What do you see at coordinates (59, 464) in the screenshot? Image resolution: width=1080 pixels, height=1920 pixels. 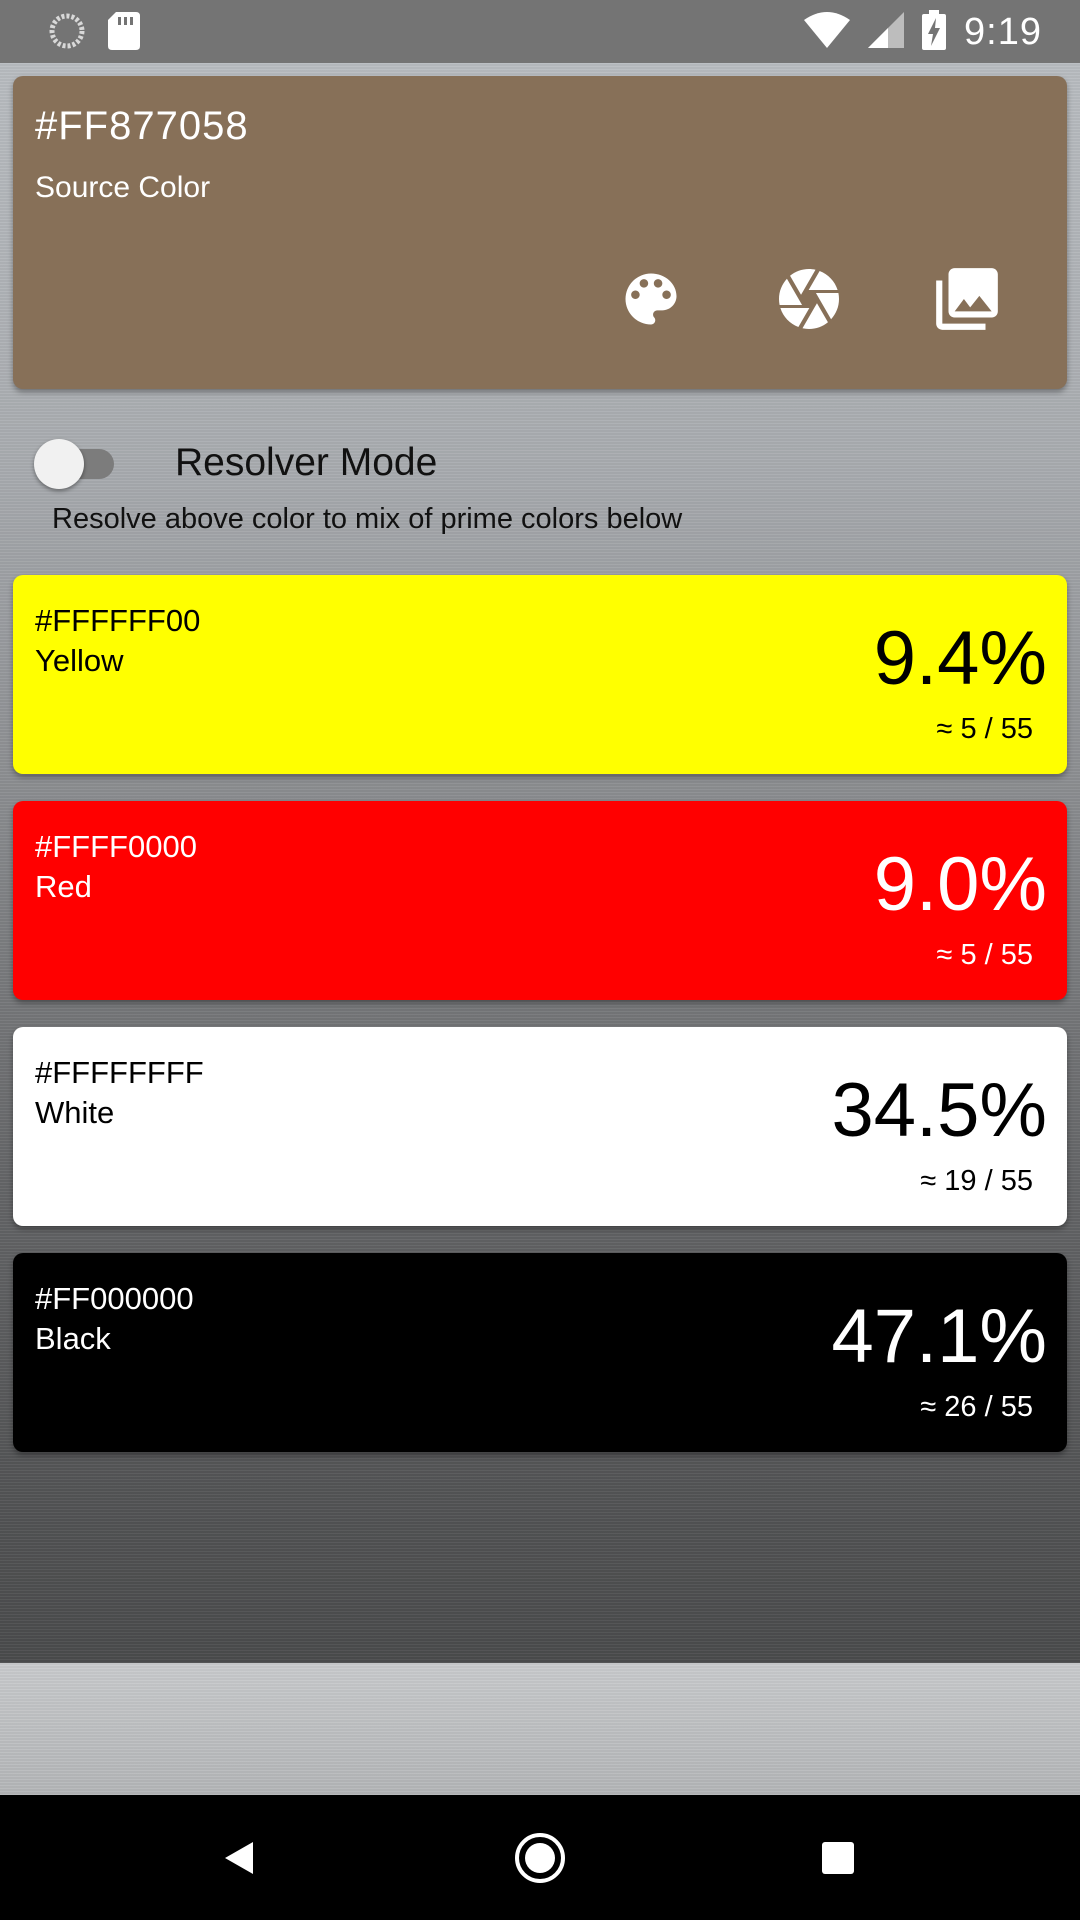 I see `toggle-thumb` at bounding box center [59, 464].